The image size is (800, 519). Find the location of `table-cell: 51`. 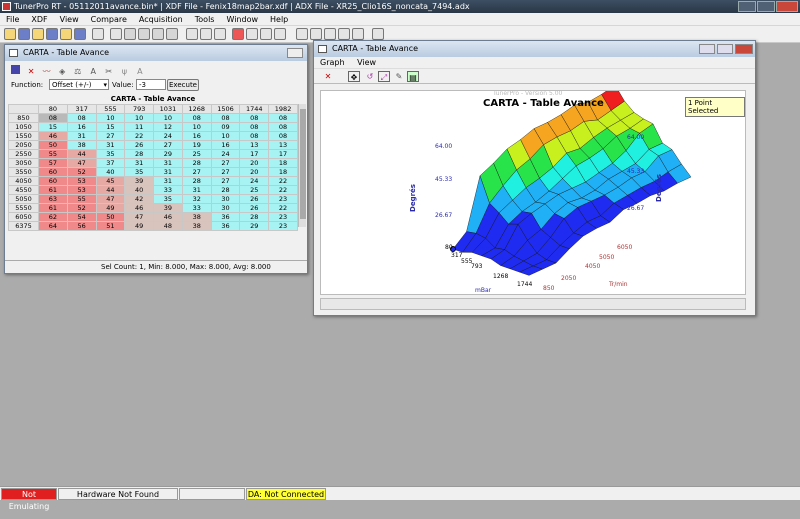

table-cell: 51 is located at coordinates (110, 226).